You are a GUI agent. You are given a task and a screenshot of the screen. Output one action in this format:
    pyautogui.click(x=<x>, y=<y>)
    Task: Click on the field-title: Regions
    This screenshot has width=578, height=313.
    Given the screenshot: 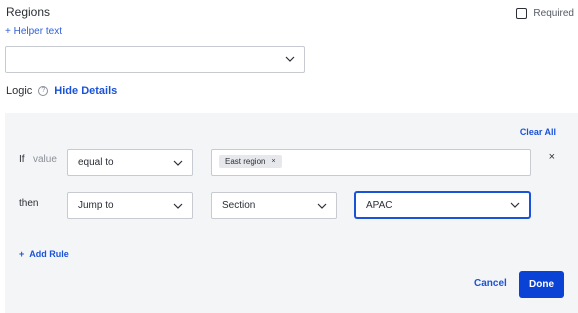 What is the action you would take?
    pyautogui.click(x=28, y=12)
    